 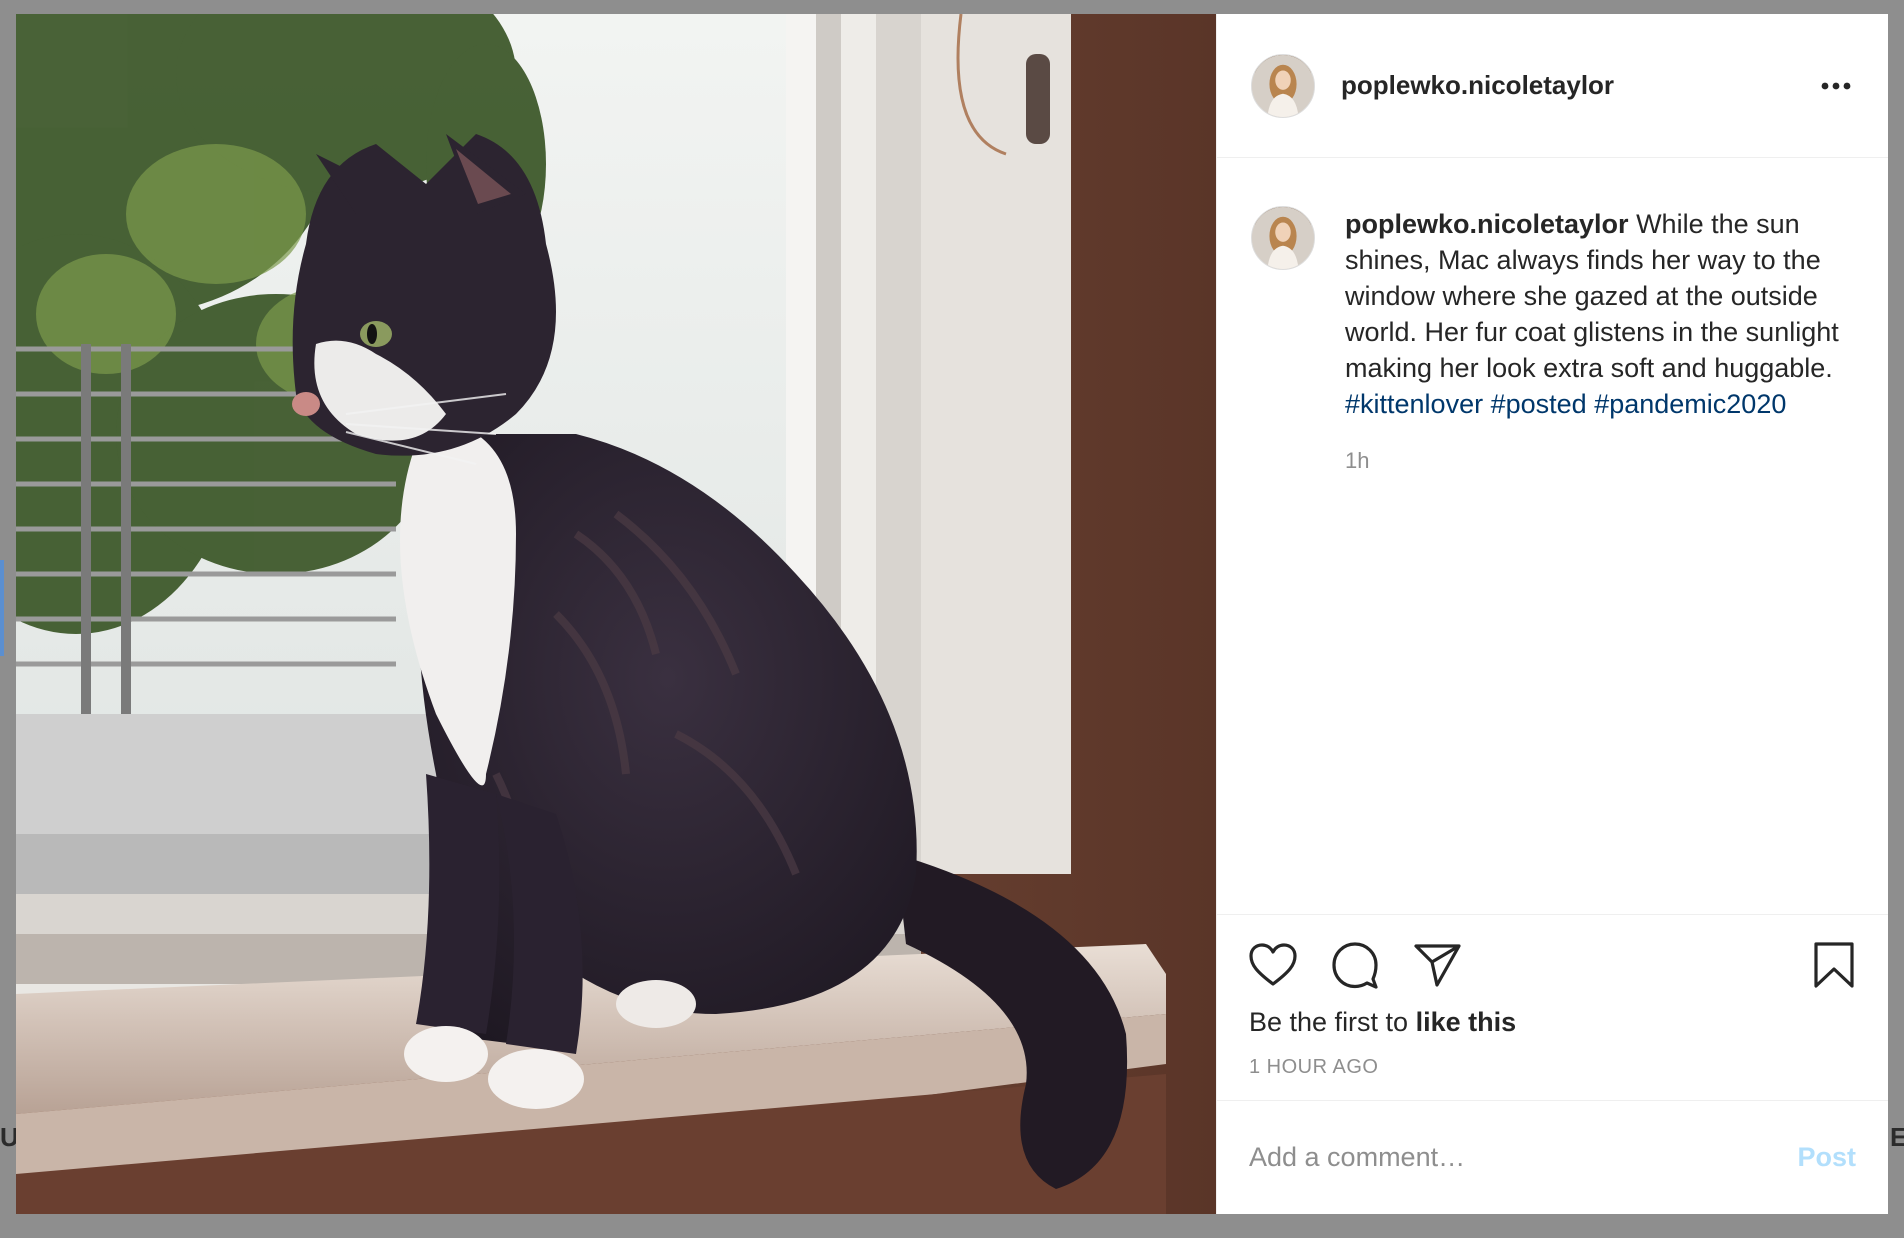 What do you see at coordinates (2, 608) in the screenshot?
I see `backdrop-accent-line` at bounding box center [2, 608].